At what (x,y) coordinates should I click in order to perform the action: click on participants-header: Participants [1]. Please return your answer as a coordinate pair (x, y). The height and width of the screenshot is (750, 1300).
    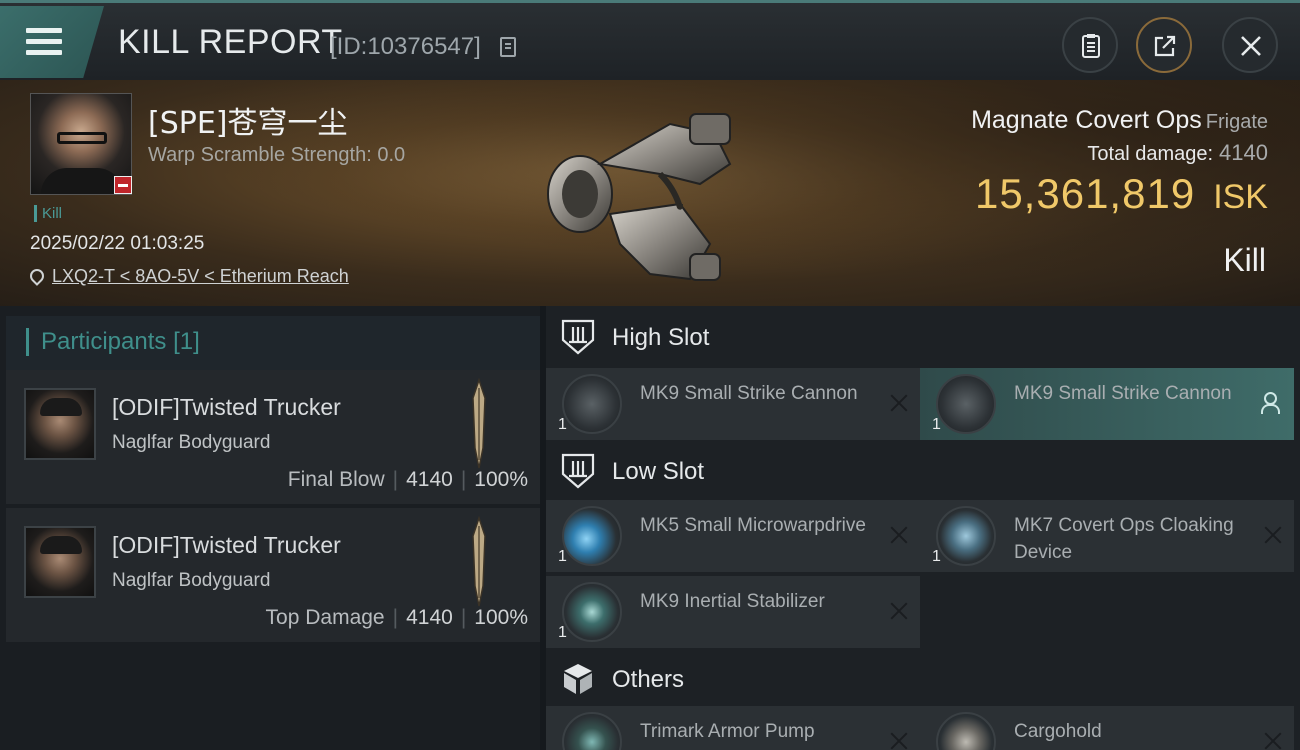
    Looking at the image, I should click on (273, 344).